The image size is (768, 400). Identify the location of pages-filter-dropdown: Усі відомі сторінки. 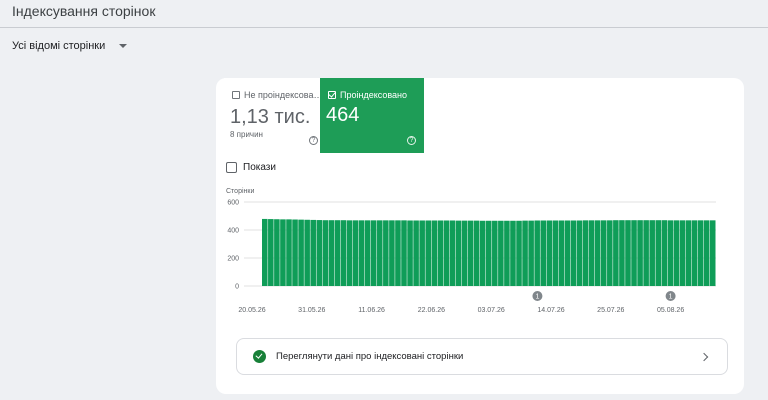
(70, 46).